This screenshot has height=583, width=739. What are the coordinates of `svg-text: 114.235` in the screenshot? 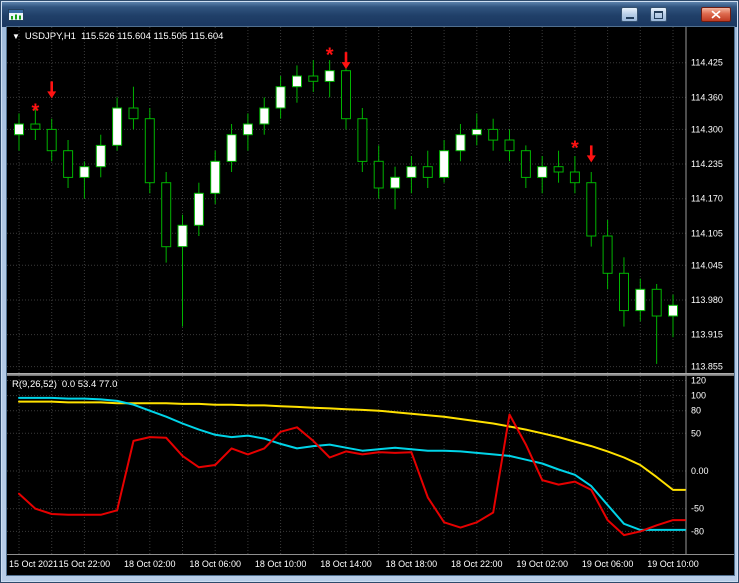 It's located at (707, 164).